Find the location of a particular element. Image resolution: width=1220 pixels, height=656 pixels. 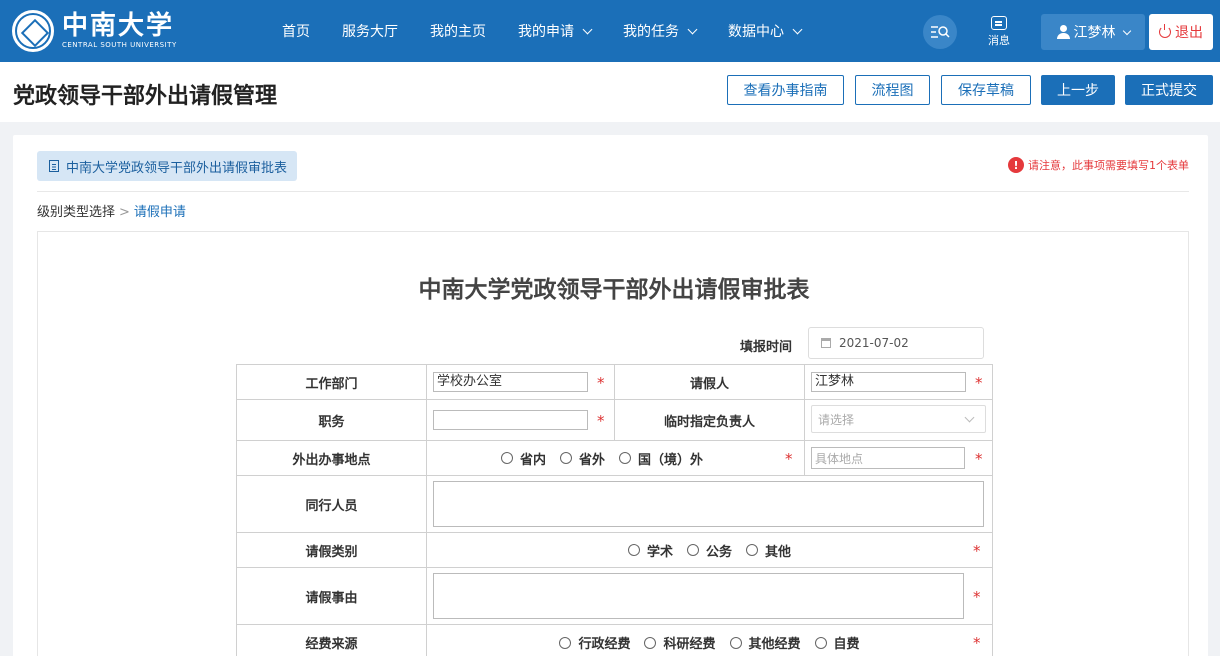

nav-item-service-hall: 服务大厅 is located at coordinates (370, 31).